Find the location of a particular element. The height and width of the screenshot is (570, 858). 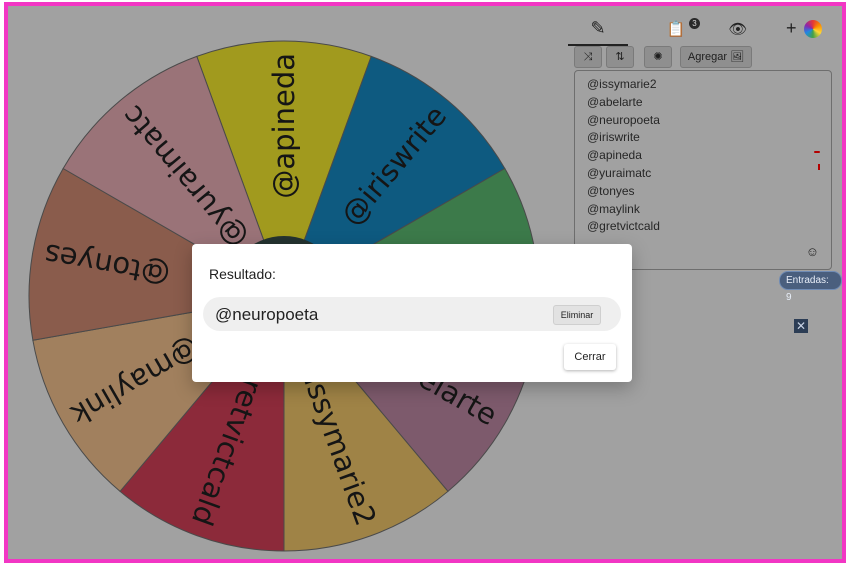

panel-tabbar: ✎ 📋 3 👁 + is located at coordinates (698, 31).